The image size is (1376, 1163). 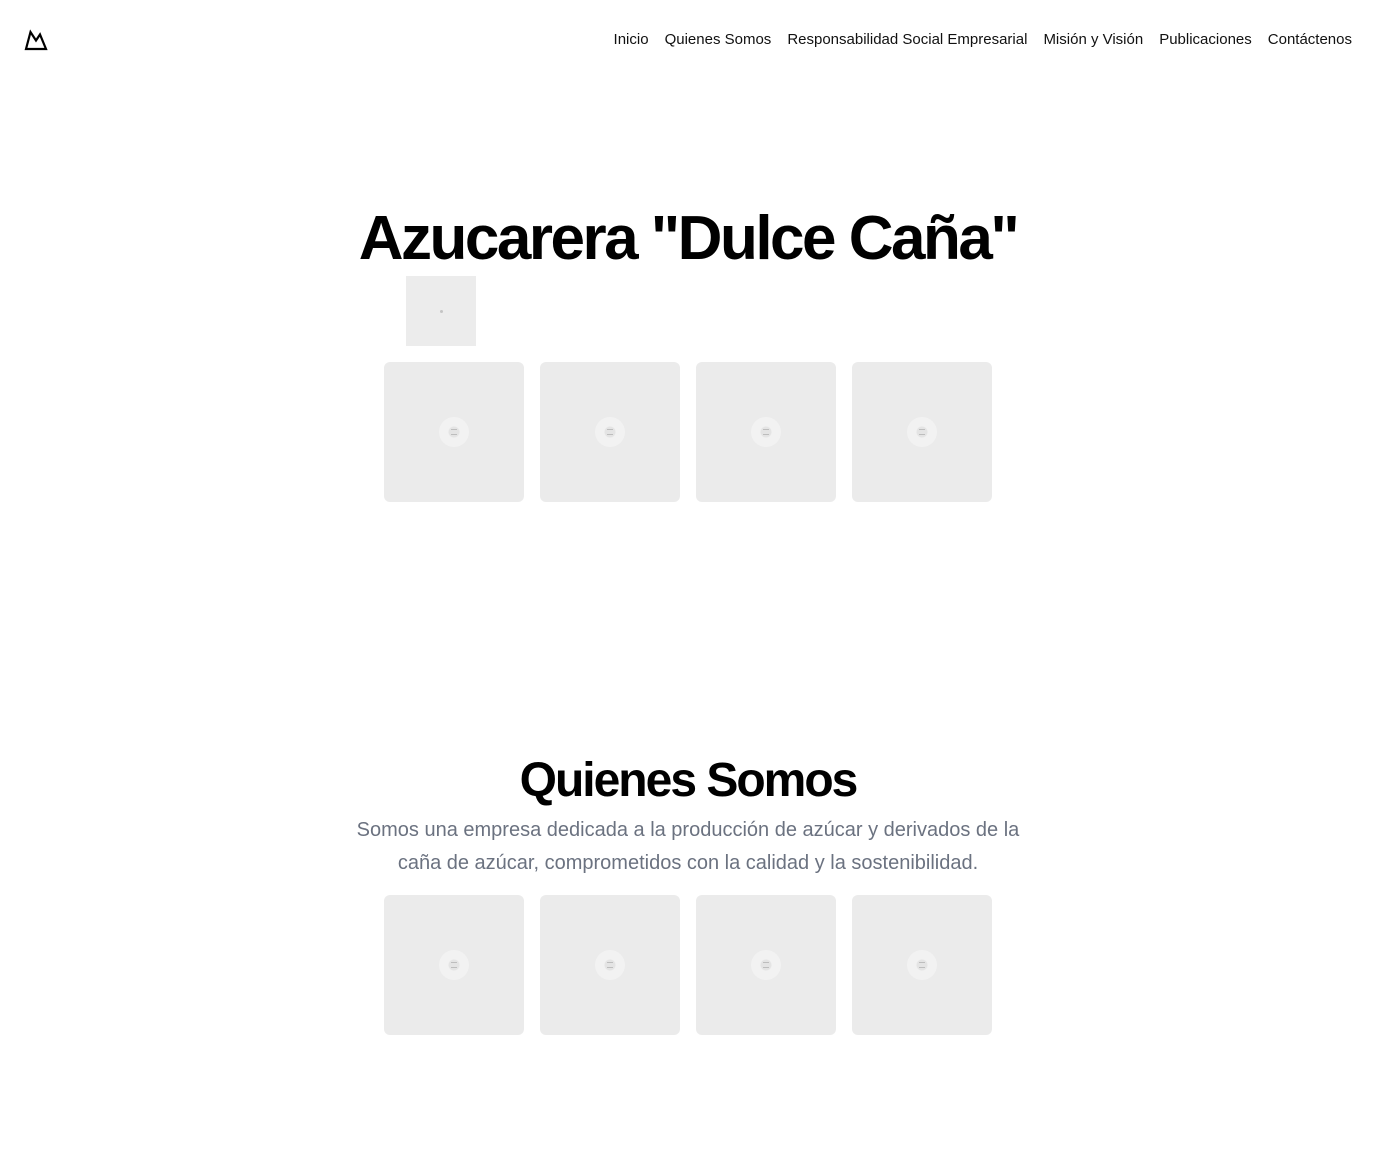 What do you see at coordinates (689, 780) in the screenshot?
I see `about-title: Quienes Somos` at bounding box center [689, 780].